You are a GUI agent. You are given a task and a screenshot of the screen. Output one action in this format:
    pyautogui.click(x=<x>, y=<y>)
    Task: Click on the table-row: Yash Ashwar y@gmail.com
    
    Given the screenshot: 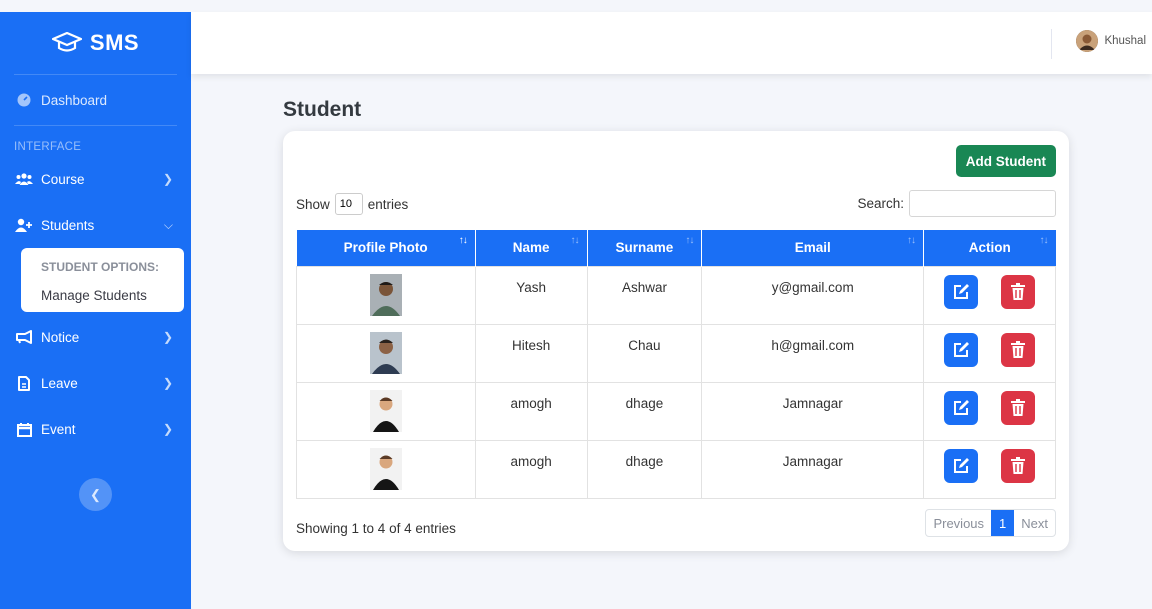 What is the action you would take?
    pyautogui.click(x=676, y=295)
    